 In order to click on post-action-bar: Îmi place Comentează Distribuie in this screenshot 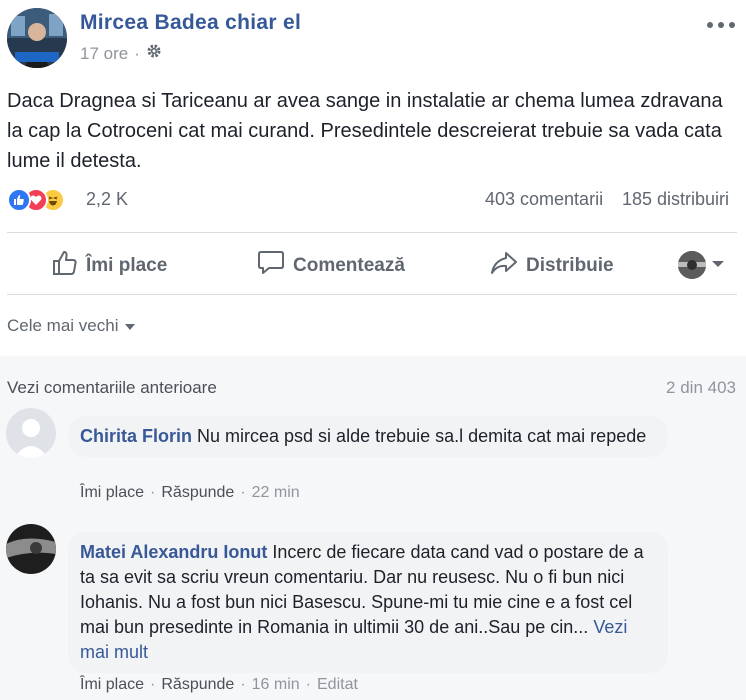, I will do `click(373, 264)`.